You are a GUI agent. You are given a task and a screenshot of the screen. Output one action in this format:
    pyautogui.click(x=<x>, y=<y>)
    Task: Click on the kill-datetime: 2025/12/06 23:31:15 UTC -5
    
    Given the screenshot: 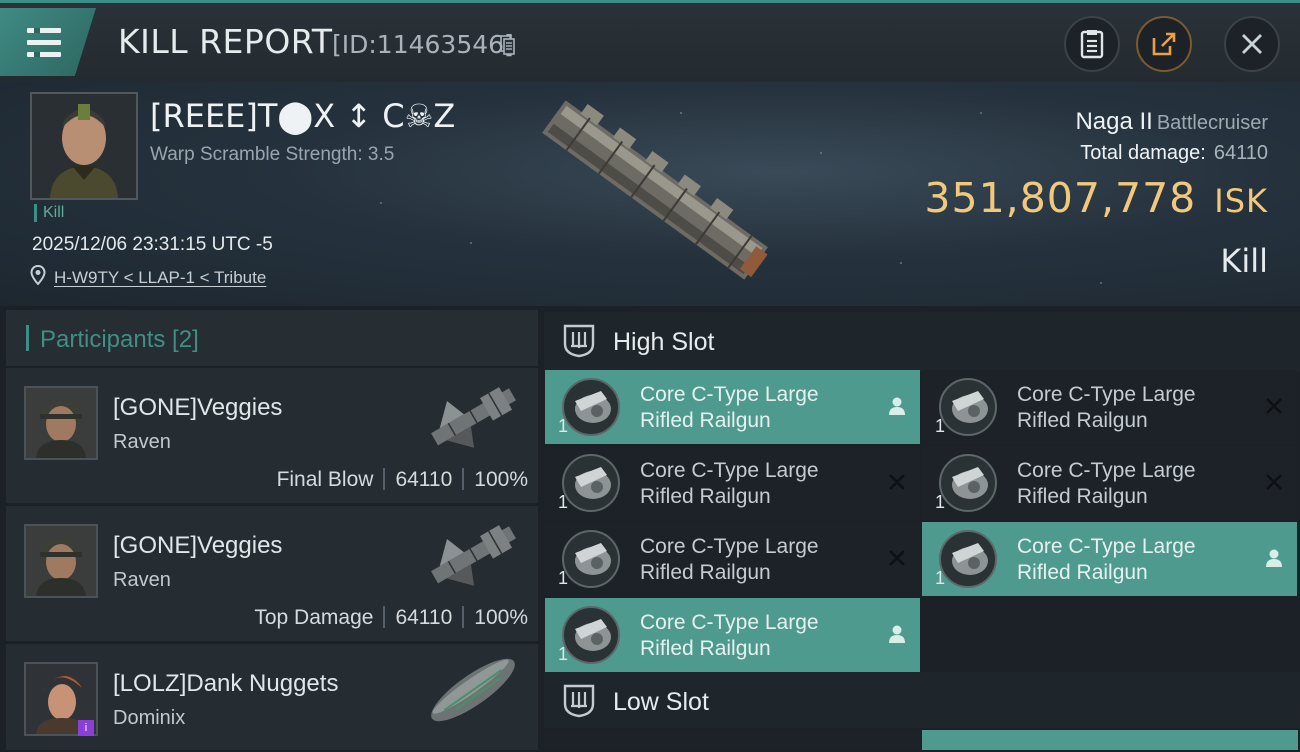 What is the action you would take?
    pyautogui.click(x=152, y=244)
    